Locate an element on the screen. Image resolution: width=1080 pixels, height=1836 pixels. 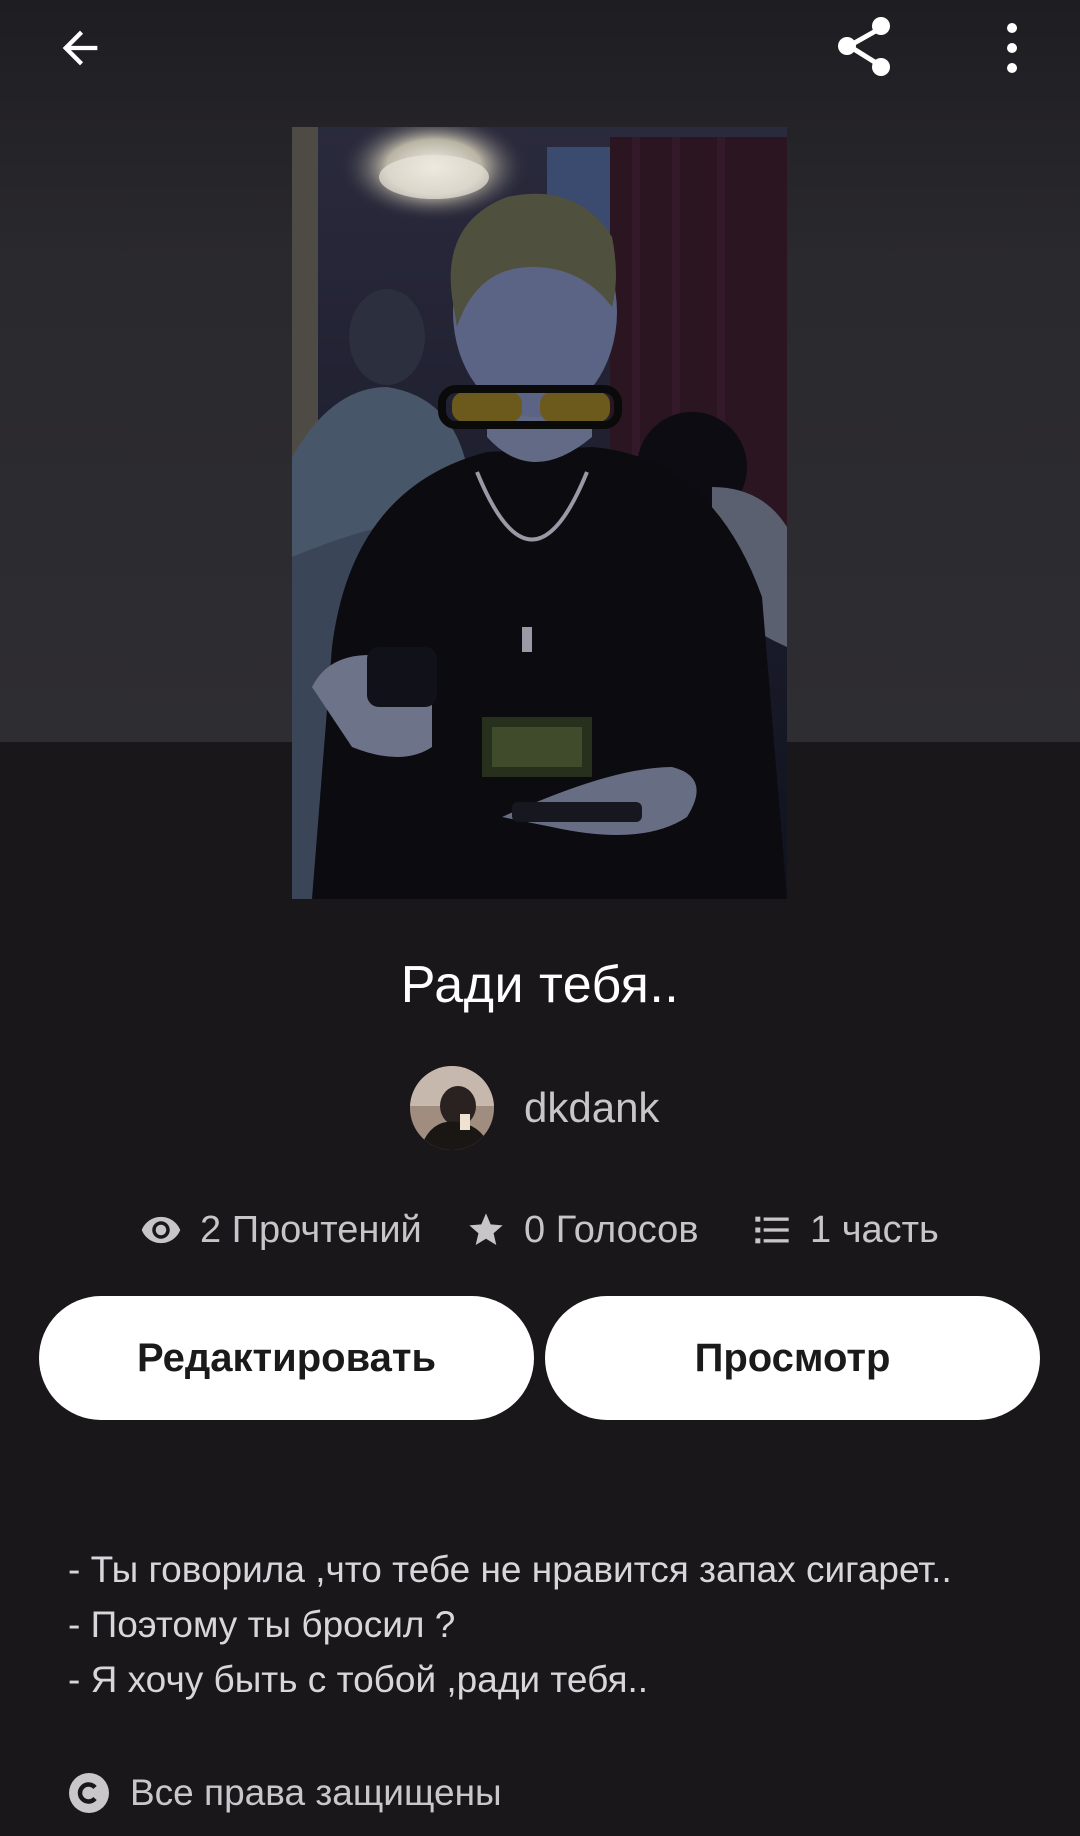
list-icon is located at coordinates (772, 1230).